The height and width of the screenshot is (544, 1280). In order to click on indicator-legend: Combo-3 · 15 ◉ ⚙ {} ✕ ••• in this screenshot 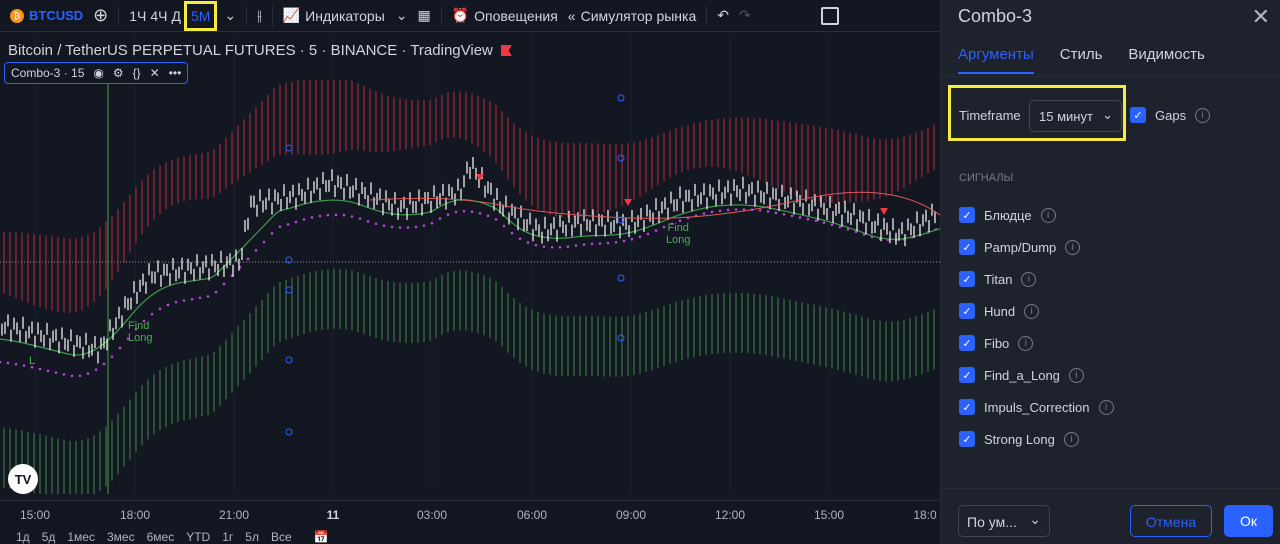, I will do `click(96, 73)`.